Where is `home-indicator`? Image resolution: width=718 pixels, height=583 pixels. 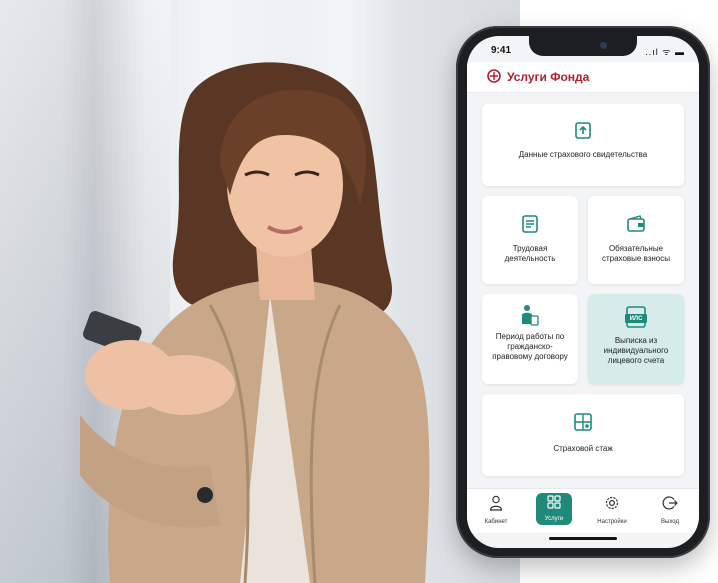 home-indicator is located at coordinates (583, 538).